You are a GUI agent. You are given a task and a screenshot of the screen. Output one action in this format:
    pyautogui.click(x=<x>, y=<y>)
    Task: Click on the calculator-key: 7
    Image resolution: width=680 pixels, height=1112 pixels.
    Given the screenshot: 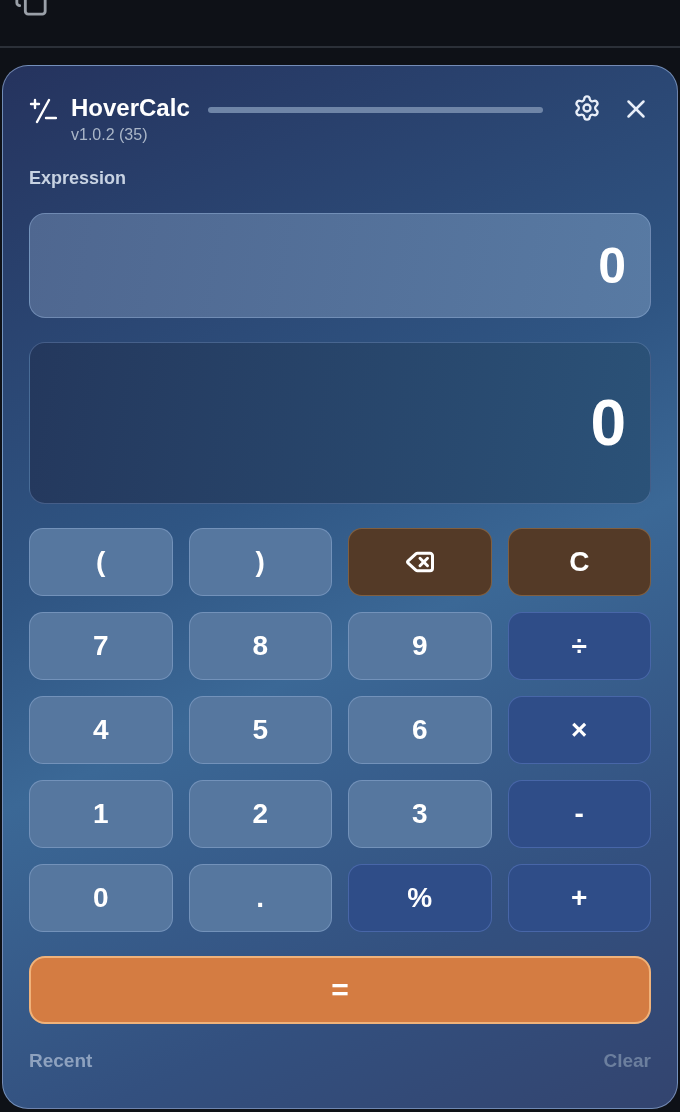 What is the action you would take?
    pyautogui.click(x=101, y=646)
    